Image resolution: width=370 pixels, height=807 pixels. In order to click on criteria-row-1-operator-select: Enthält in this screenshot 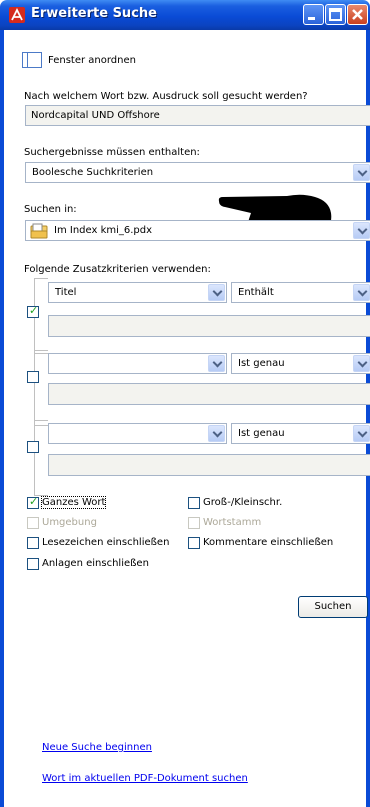, I will do `click(300, 292)`.